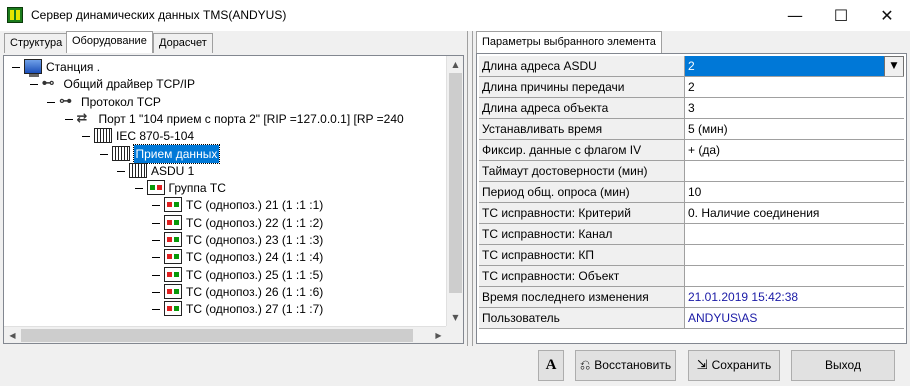 This screenshot has width=910, height=386. I want to click on property-row: Длина адреса ASDU 2 ▼, so click(691, 66).